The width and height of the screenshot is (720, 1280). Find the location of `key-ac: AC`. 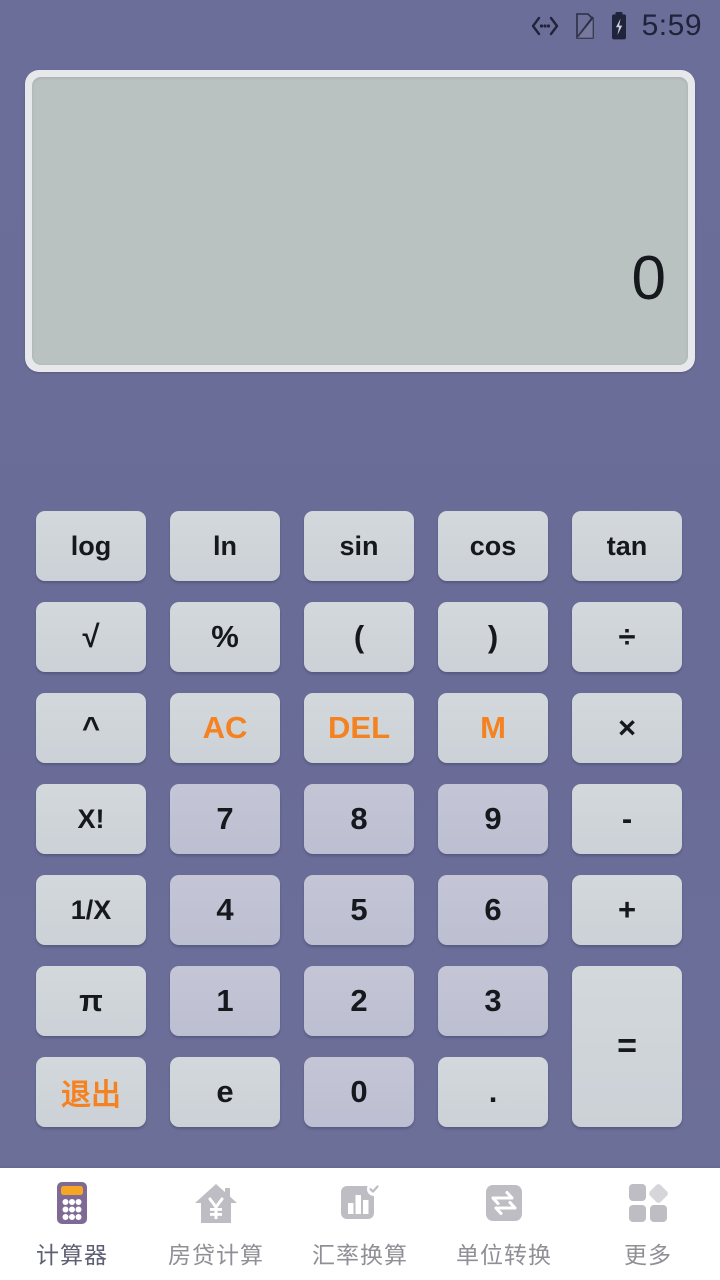

key-ac: AC is located at coordinates (225, 728).